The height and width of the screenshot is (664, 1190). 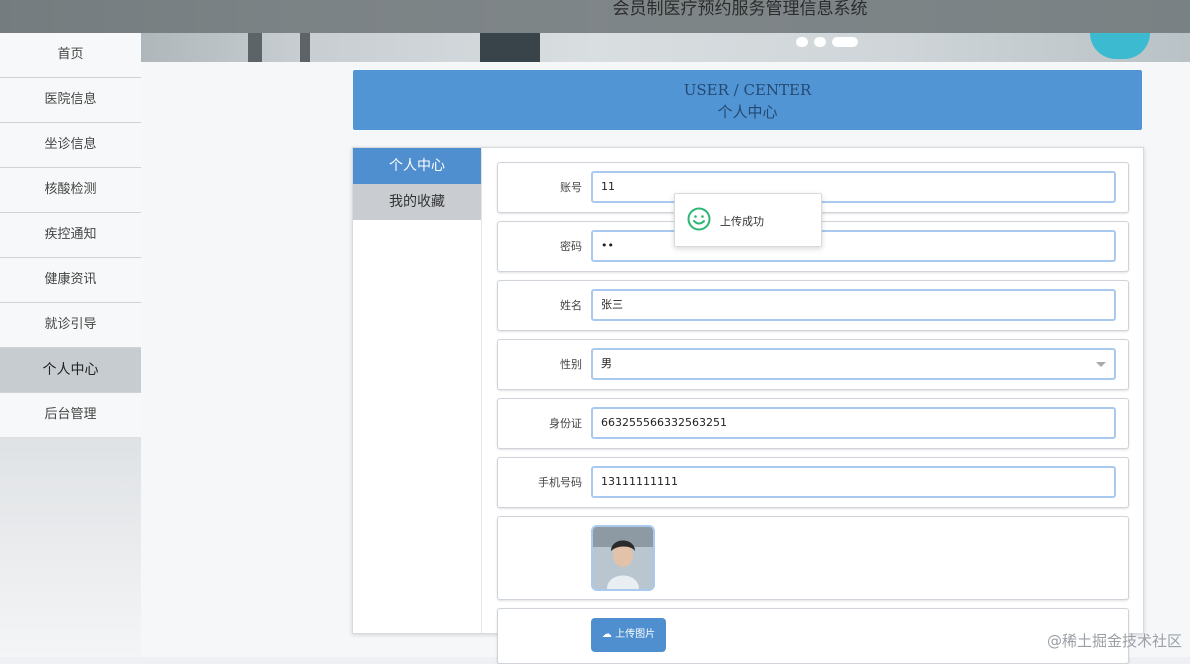 I want to click on sidebar-item-admin: 后台管理, so click(x=70, y=415).